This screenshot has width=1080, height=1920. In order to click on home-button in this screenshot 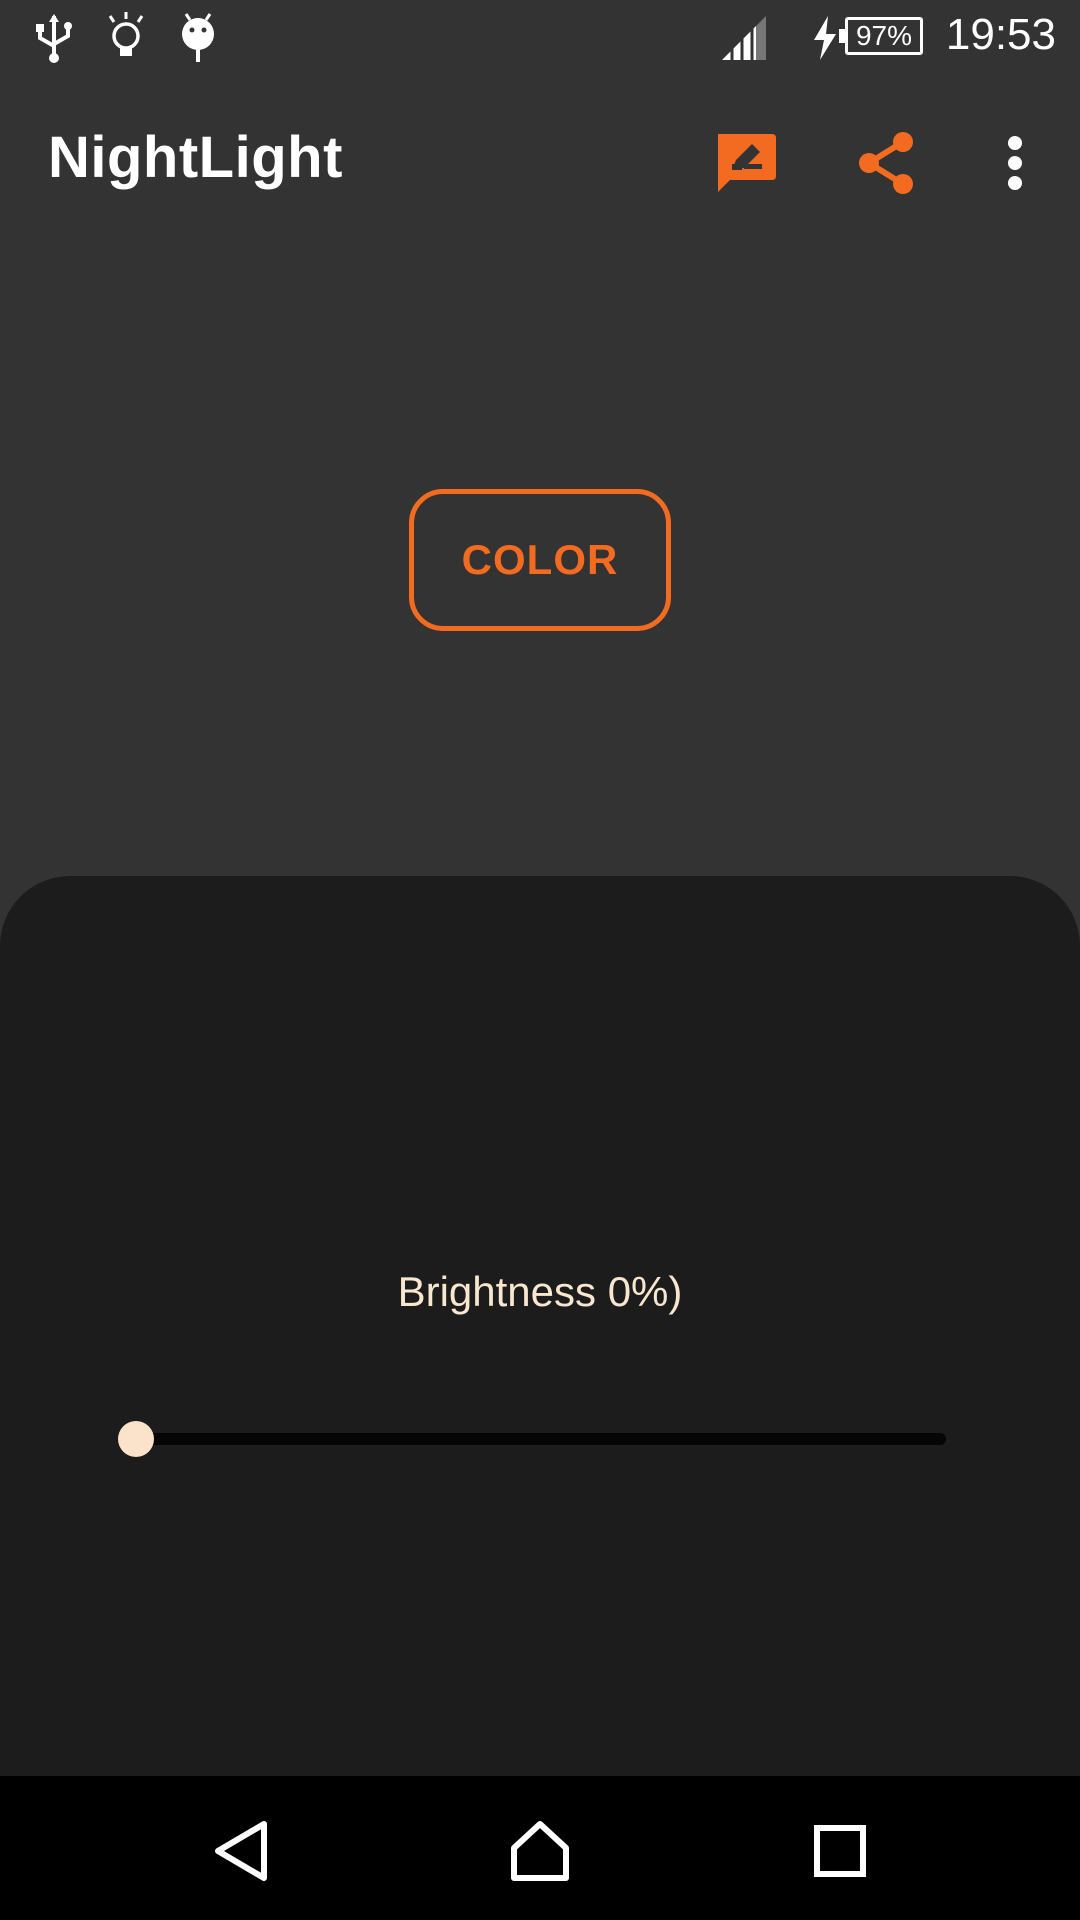, I will do `click(540, 1851)`.